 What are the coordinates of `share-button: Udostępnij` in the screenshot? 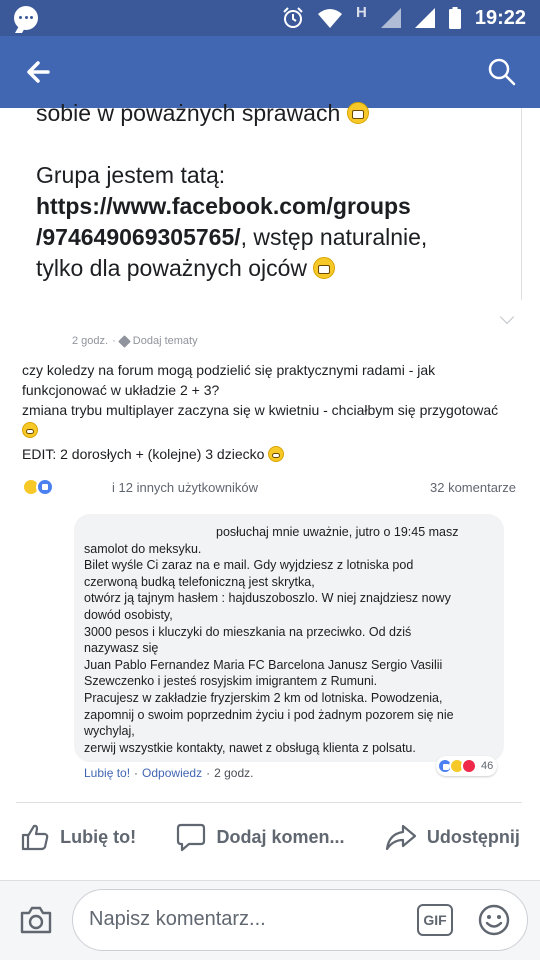 It's located at (452, 837).